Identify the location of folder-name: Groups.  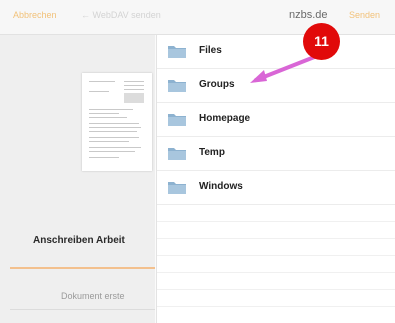
(217, 84).